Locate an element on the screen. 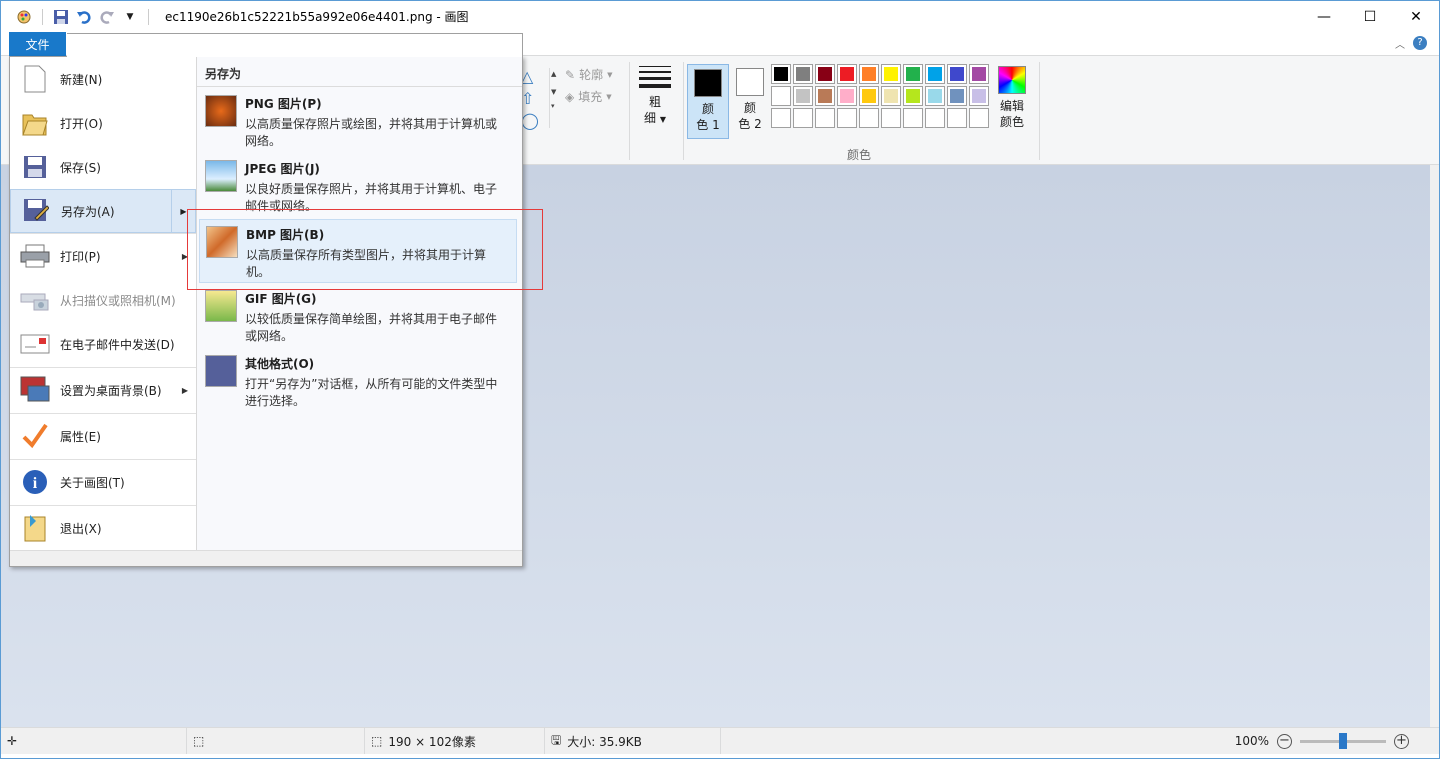 The height and width of the screenshot is (759, 1440). save-icon is located at coordinates (61, 17).